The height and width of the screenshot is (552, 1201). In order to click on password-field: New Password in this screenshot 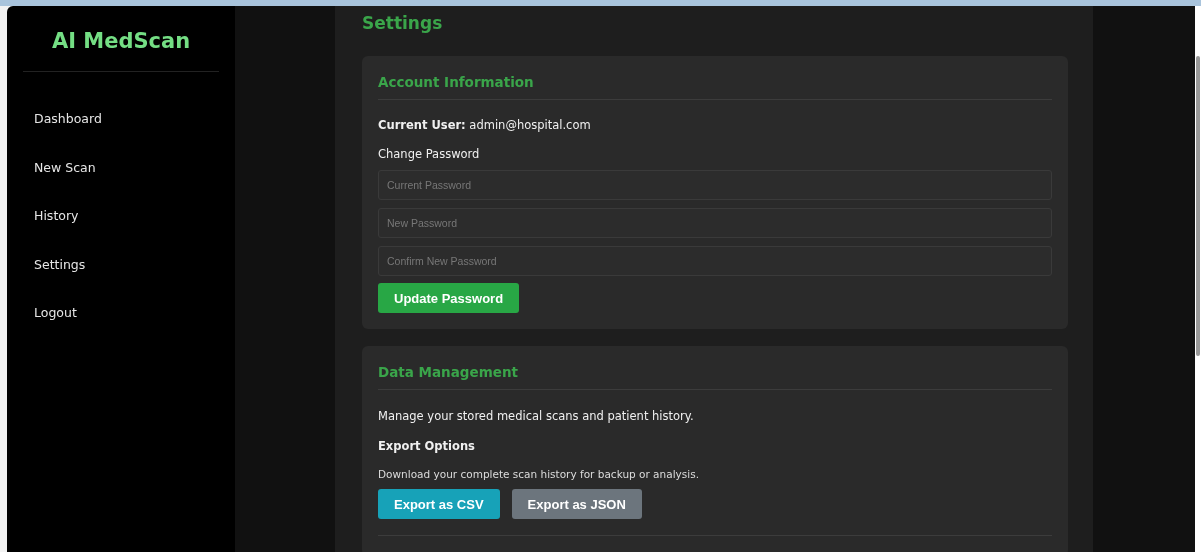, I will do `click(715, 223)`.